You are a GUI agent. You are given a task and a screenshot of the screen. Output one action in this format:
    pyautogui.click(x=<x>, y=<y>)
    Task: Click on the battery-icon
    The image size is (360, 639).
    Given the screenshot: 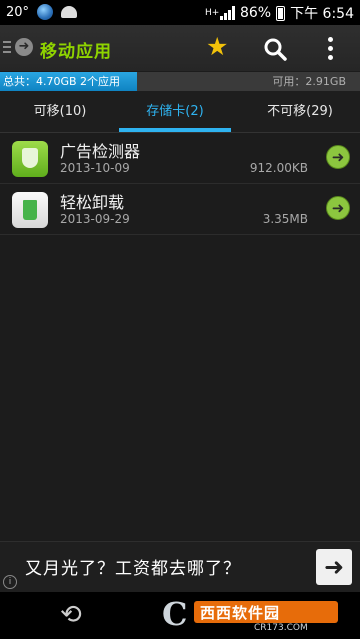 What is the action you would take?
    pyautogui.click(x=281, y=13)
    